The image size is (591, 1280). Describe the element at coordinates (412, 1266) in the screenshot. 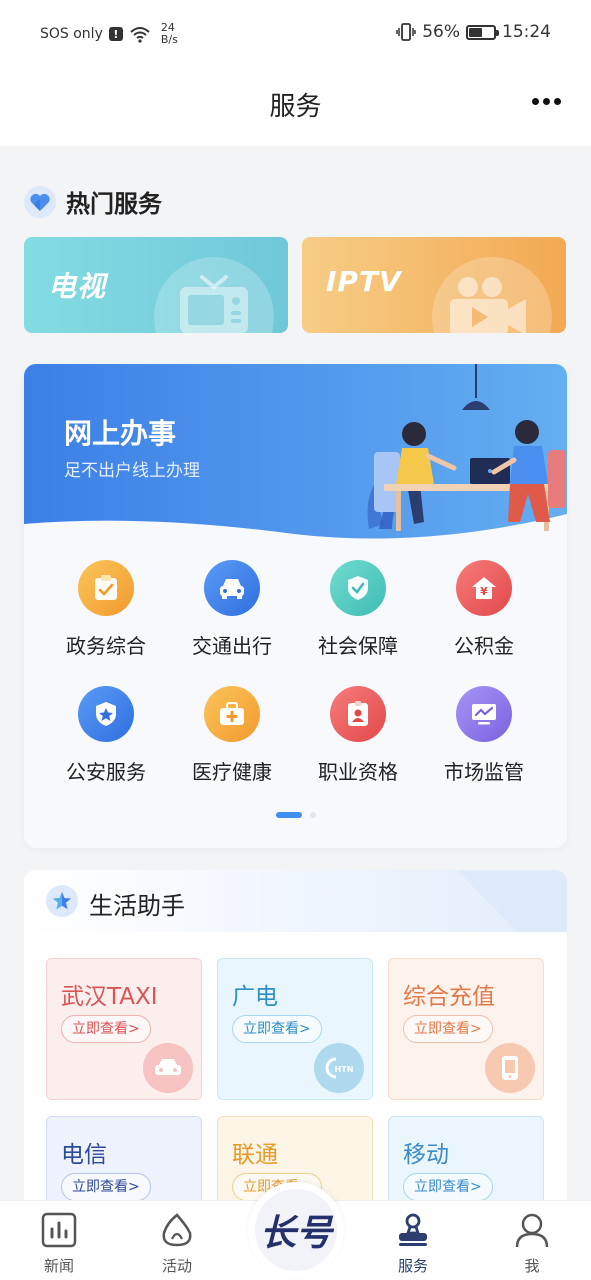

I see `tab-label: 服务` at that location.